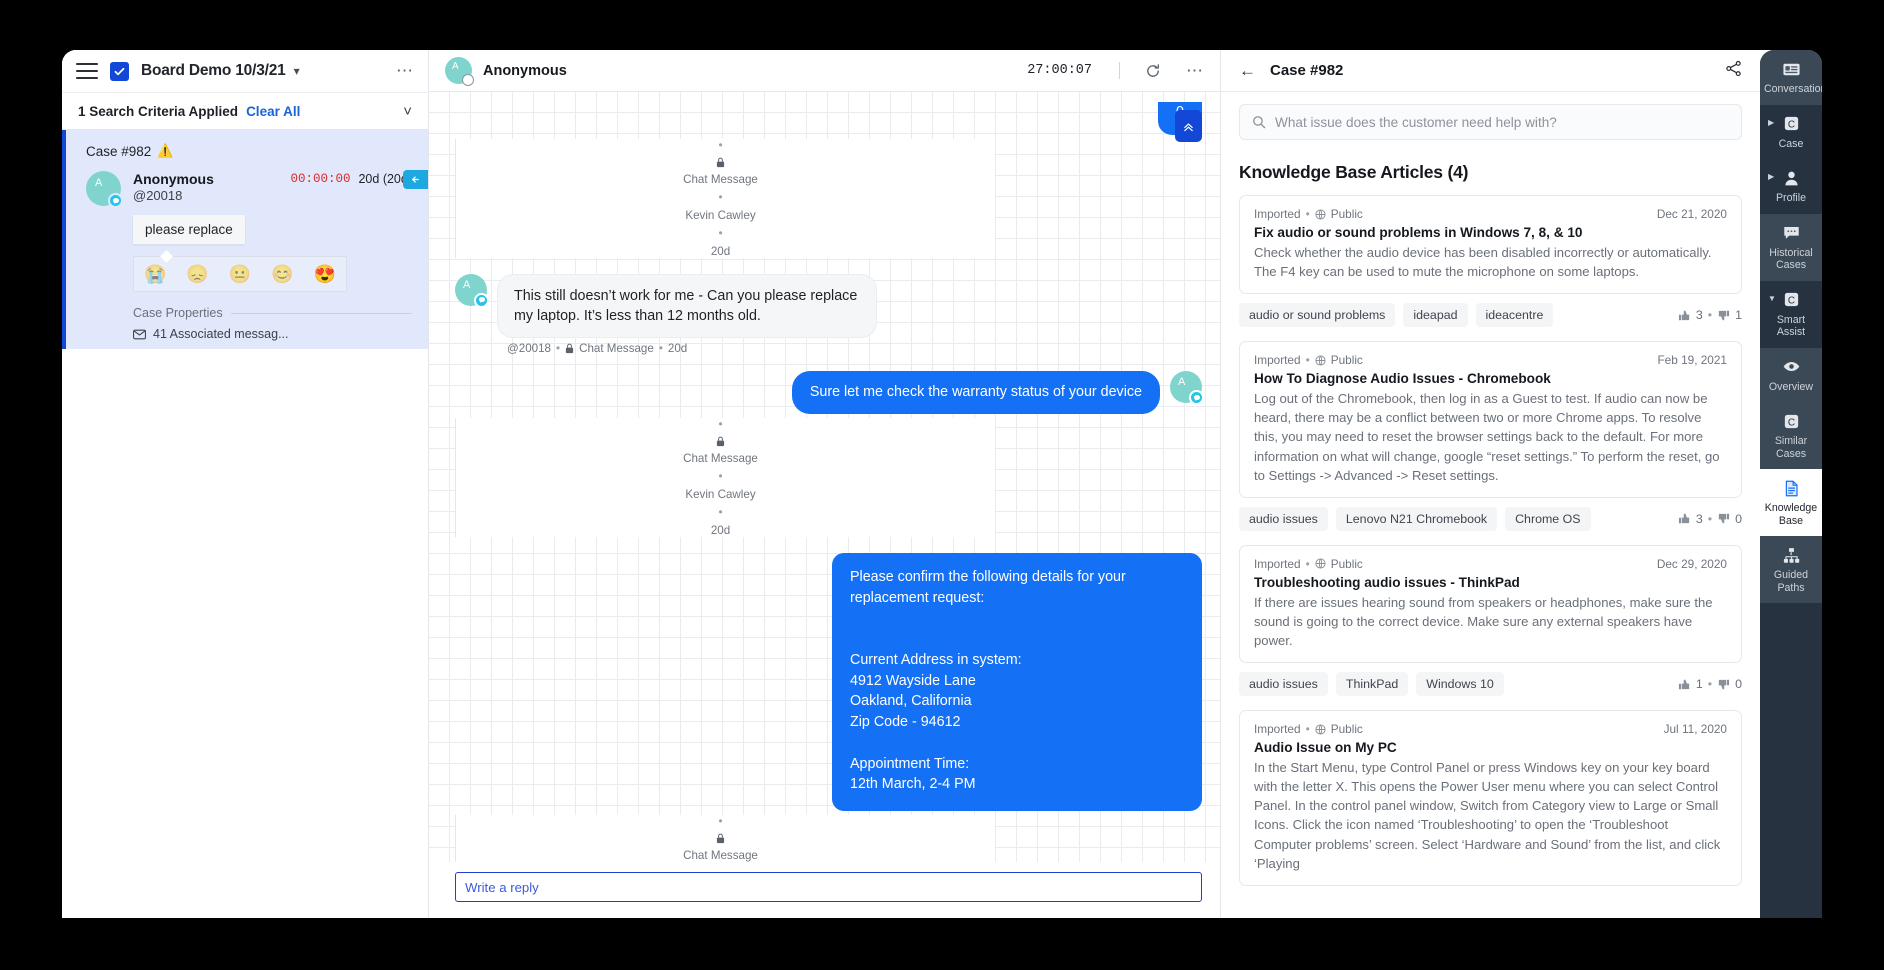  Describe the element at coordinates (1791, 233) in the screenshot. I see `chat-bubble-icon` at that location.